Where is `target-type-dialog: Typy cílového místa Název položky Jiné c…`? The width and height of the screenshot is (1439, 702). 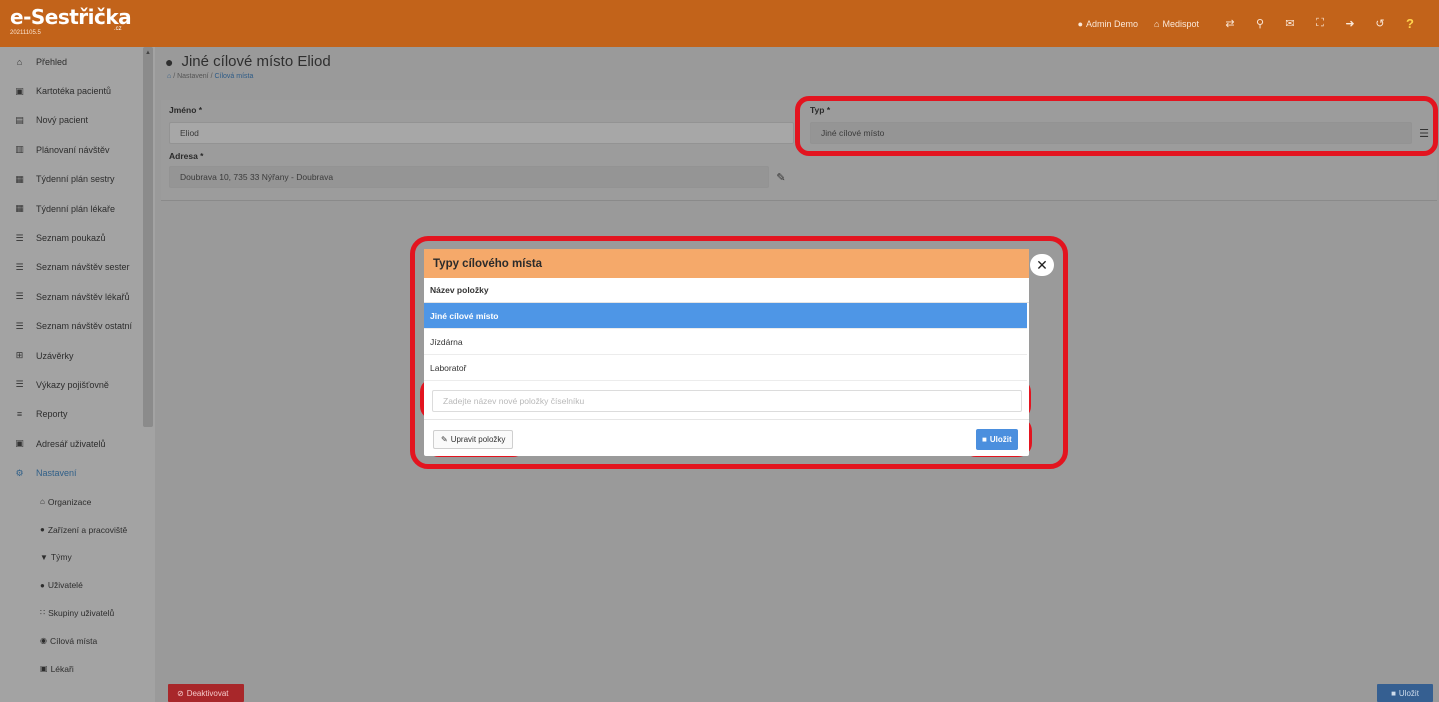 target-type-dialog: Typy cílového místa Název položky Jiné c… is located at coordinates (726, 352).